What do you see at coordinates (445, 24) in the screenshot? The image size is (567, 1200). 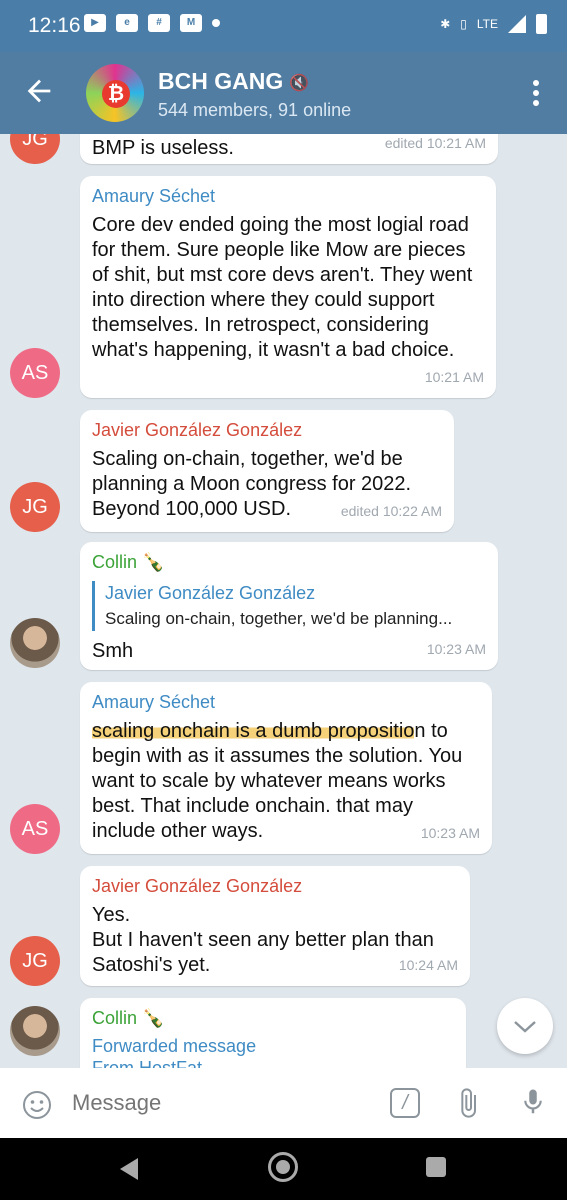 I see `bluetooth-icon: ✱` at bounding box center [445, 24].